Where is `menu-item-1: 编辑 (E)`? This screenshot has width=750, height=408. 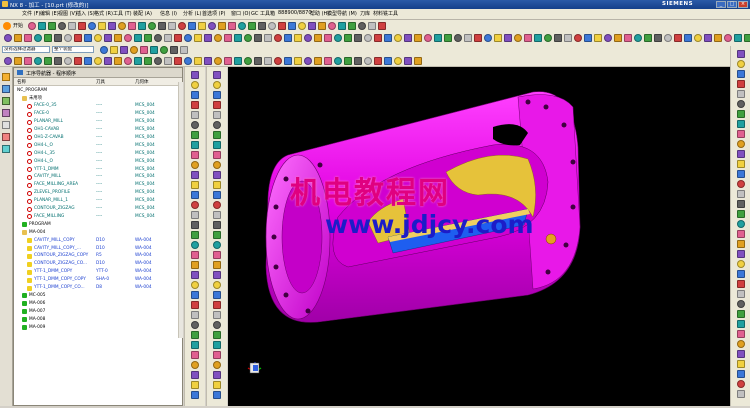 menu-item-1: 编辑 (E) is located at coordinates (49, 13).